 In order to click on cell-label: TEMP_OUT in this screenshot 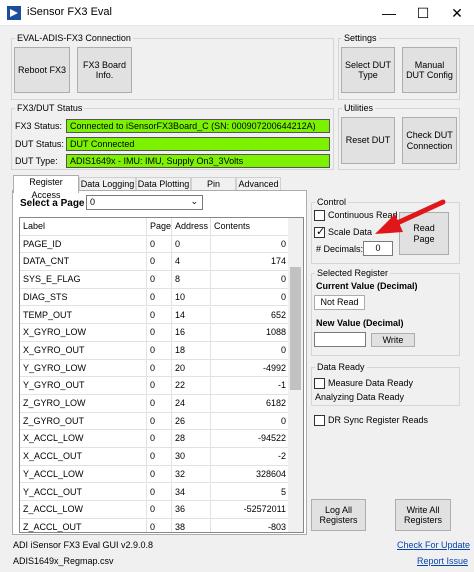, I will do `click(83, 315)`.